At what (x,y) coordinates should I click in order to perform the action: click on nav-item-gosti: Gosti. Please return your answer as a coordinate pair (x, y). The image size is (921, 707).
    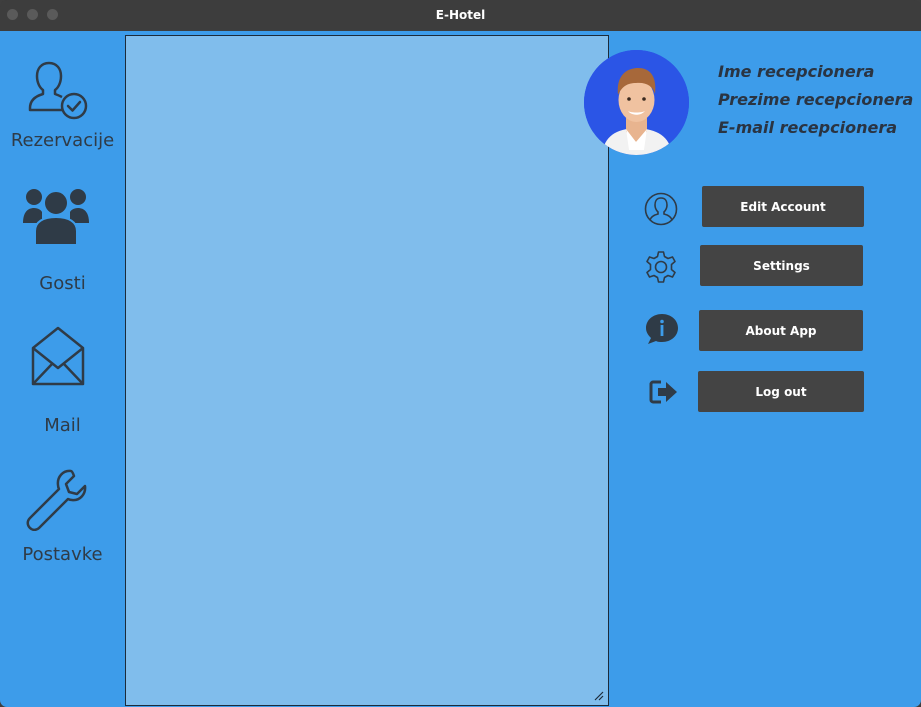
    Looking at the image, I should click on (62, 236).